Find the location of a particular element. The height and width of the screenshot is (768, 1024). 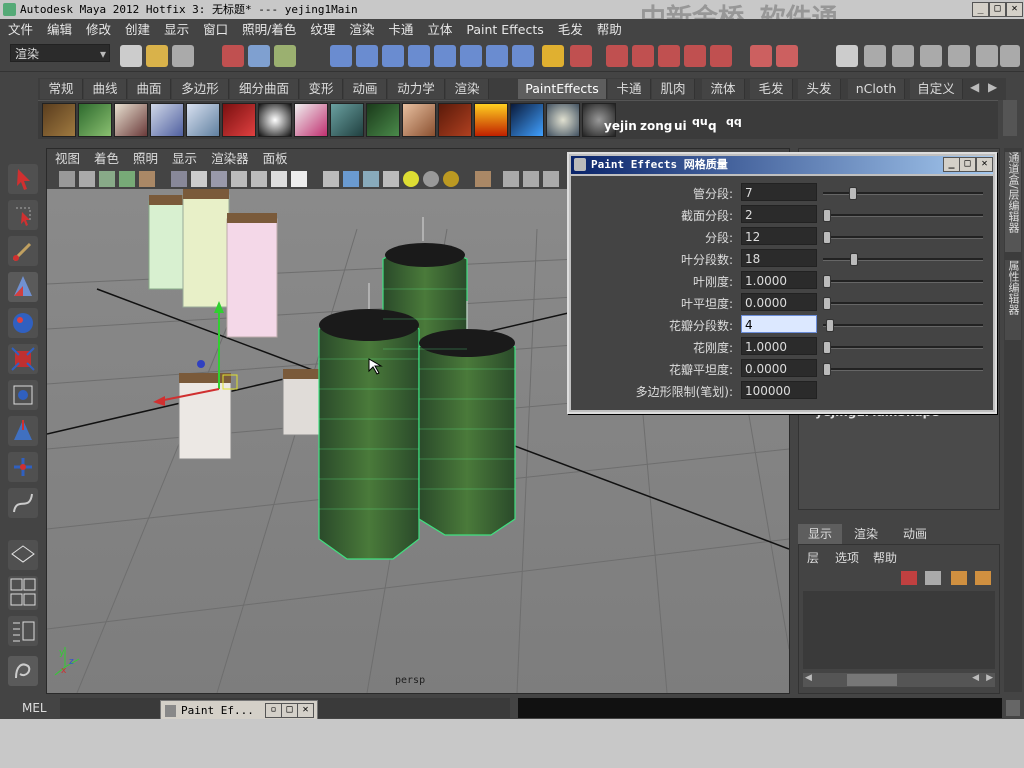

save-scene-icon is located at coordinates (183, 56).